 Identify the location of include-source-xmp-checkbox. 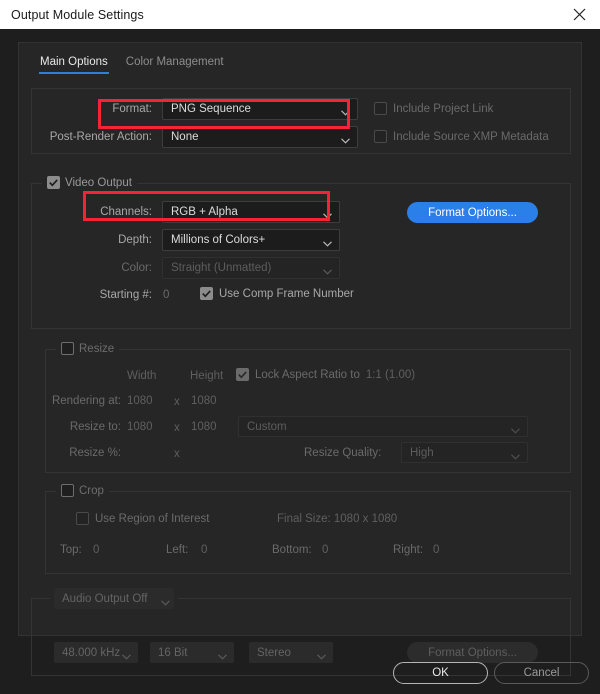
(380, 136).